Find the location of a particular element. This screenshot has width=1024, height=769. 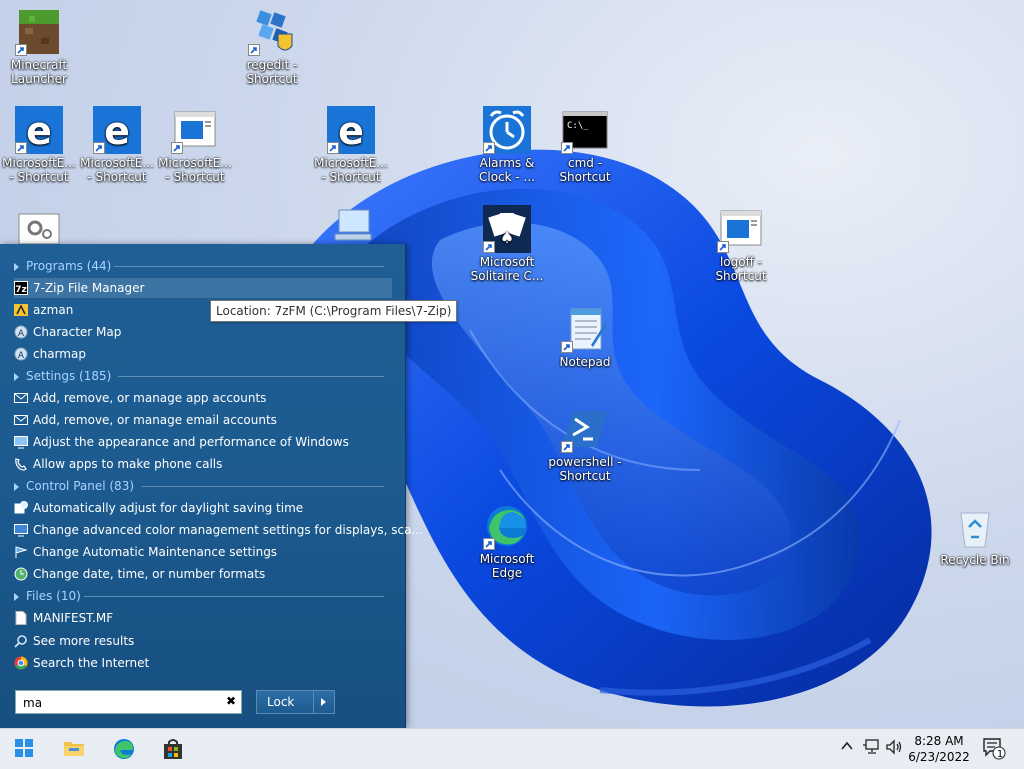

desktop-icon-microsoftedge-shortcut-3: MicrosoftE... - Shortcut is located at coordinates (195, 145).